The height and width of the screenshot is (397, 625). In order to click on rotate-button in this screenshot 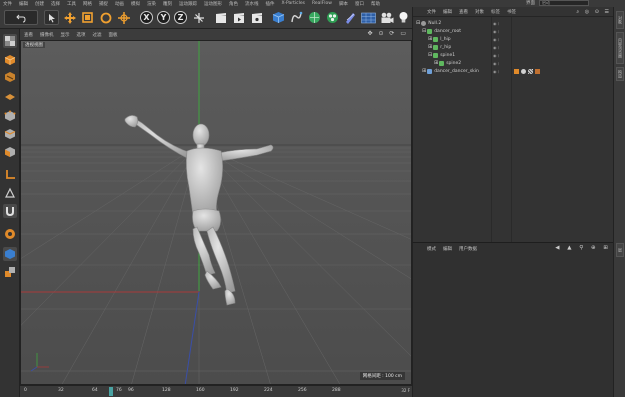, I will do `click(105, 17)`.